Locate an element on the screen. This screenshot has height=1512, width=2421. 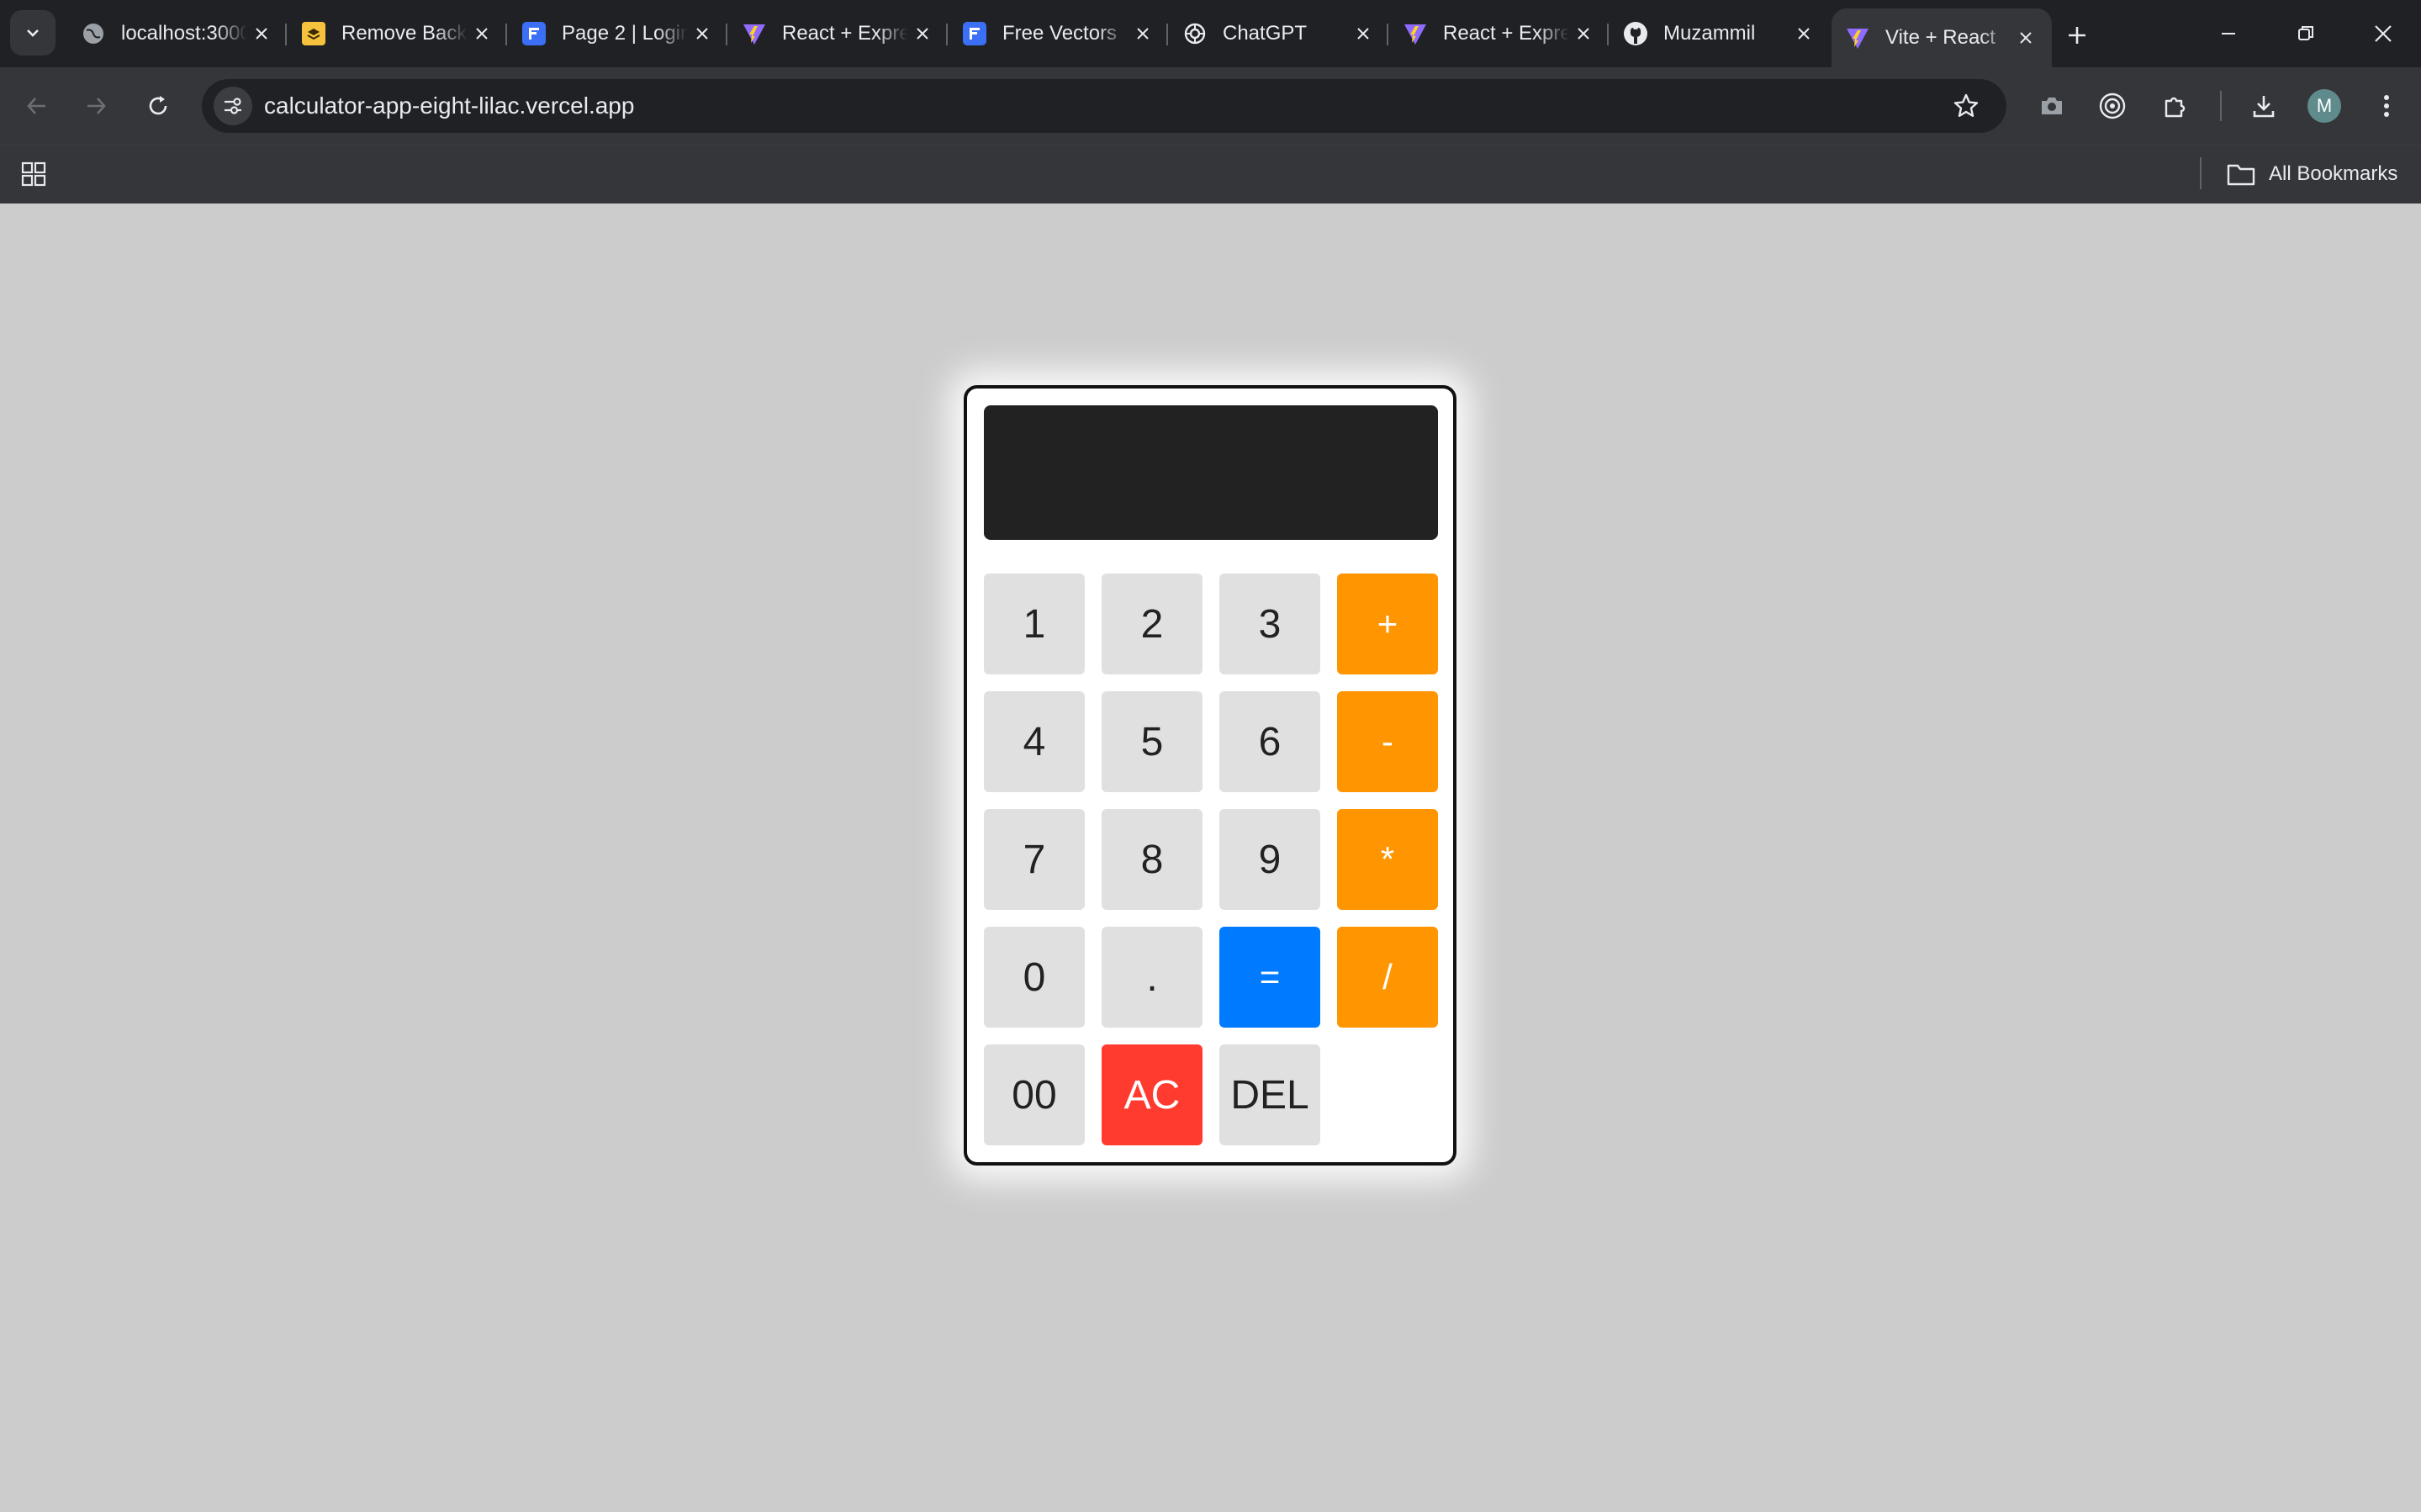
globe-icon is located at coordinates (93, 33).